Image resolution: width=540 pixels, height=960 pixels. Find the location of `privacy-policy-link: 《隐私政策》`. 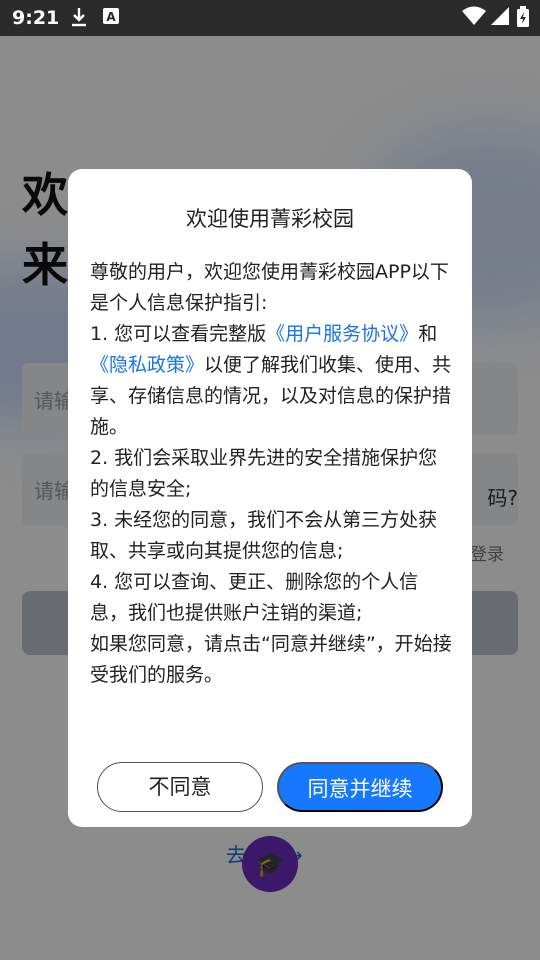

privacy-policy-link: 《隐私政策》 is located at coordinates (147, 365).